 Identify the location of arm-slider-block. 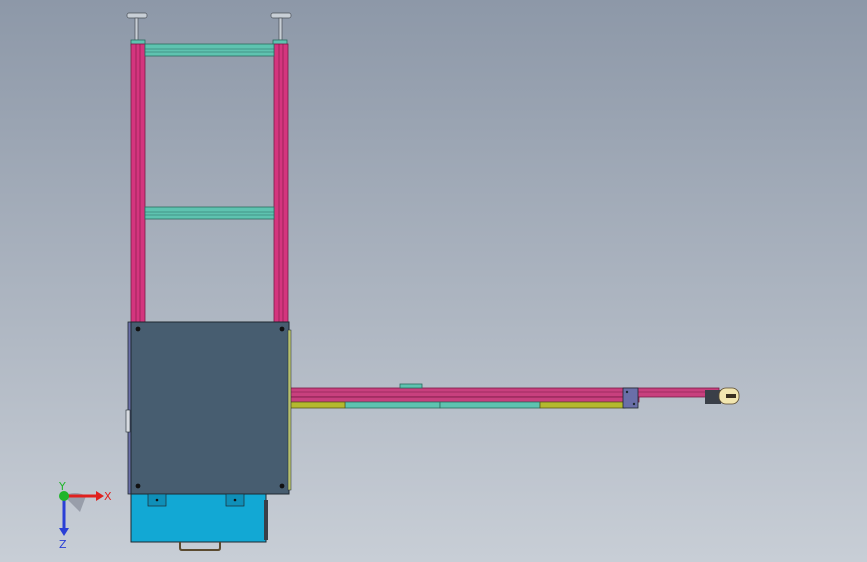
(630, 398).